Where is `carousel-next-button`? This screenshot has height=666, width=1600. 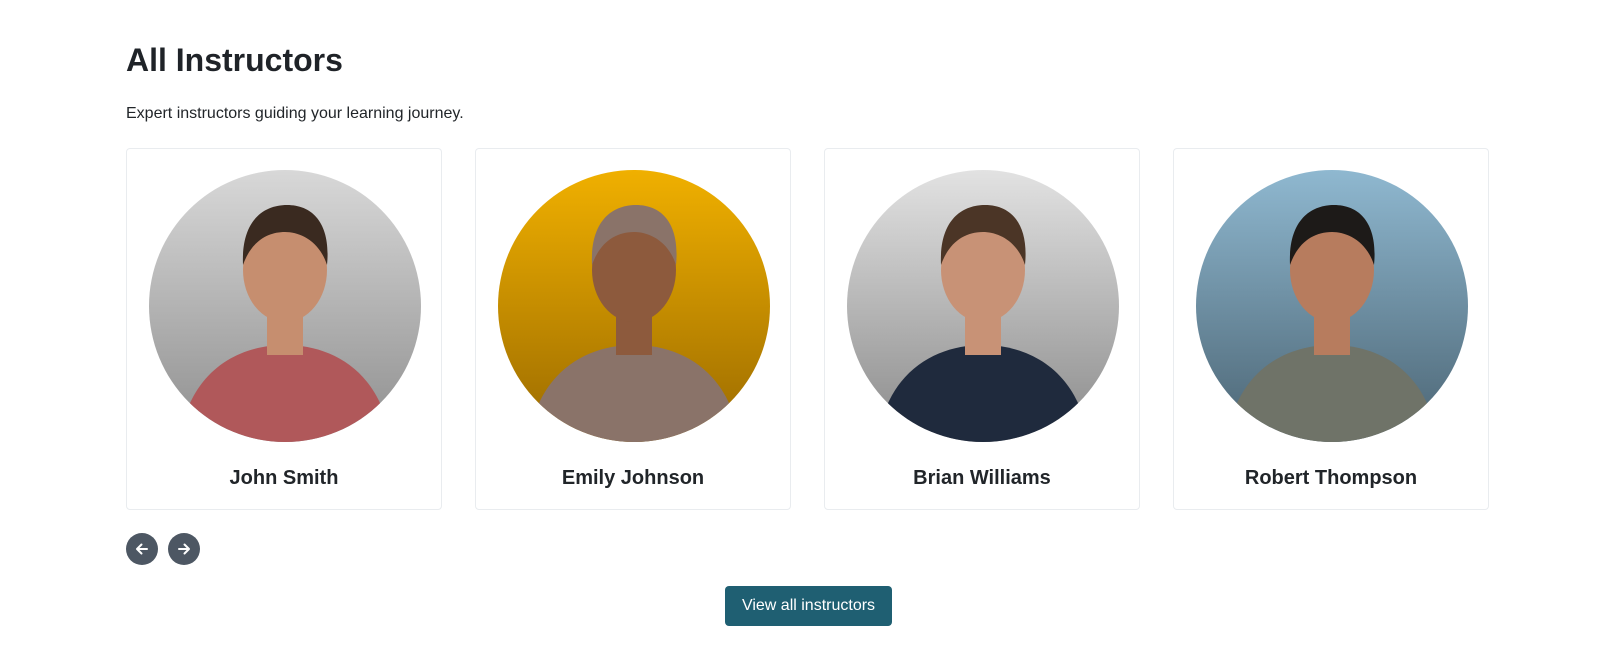 carousel-next-button is located at coordinates (184, 549).